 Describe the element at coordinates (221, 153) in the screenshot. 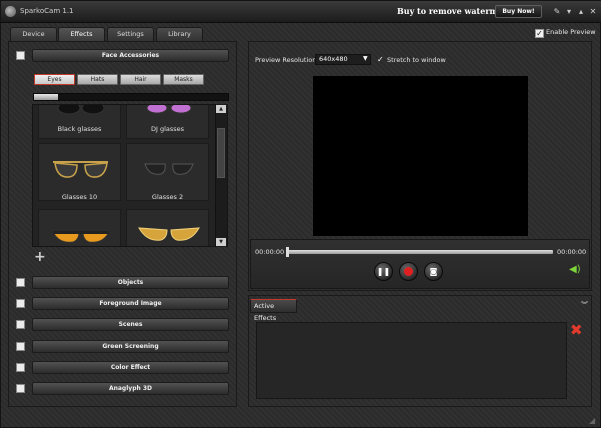

I see `gallery-scroll-thumb` at that location.